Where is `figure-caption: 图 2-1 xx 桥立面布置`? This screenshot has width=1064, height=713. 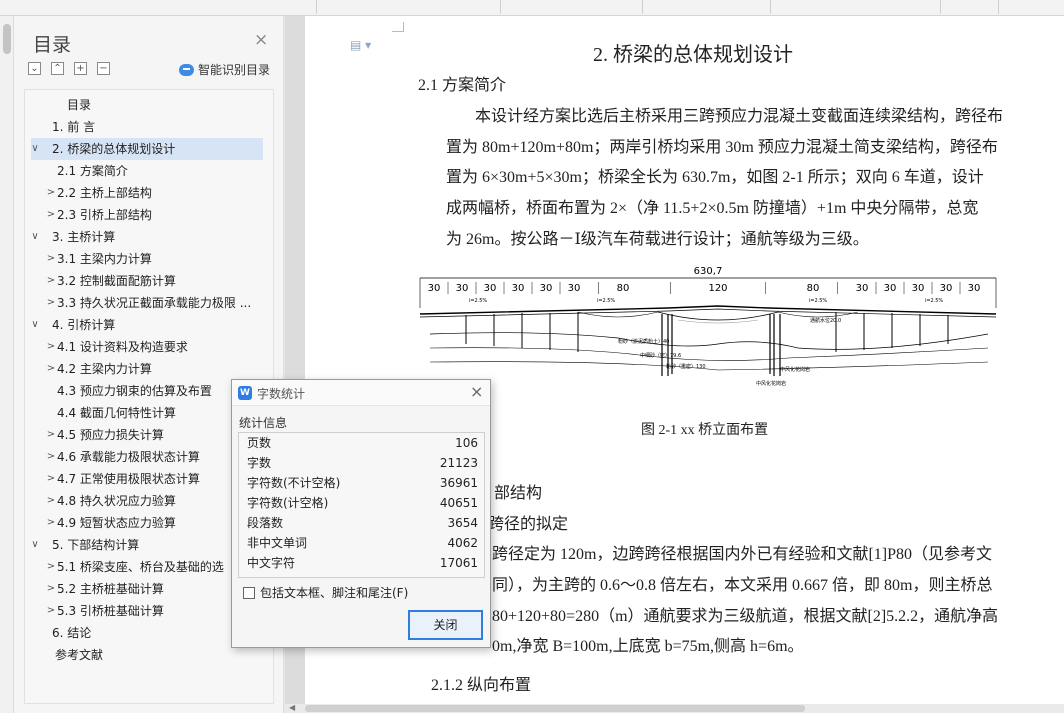 figure-caption: 图 2-1 xx 桥立面布置 is located at coordinates (705, 430).